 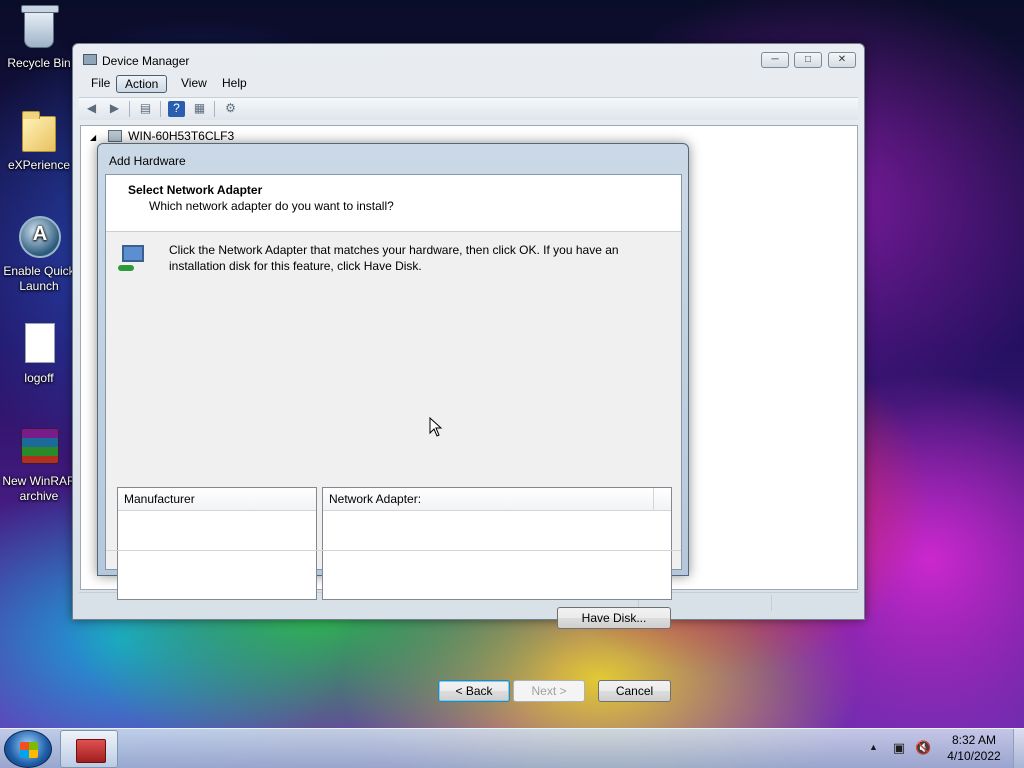 I want to click on desktop-icon-enable-quick-launch: Enable Quick Launch, so click(x=39, y=255).